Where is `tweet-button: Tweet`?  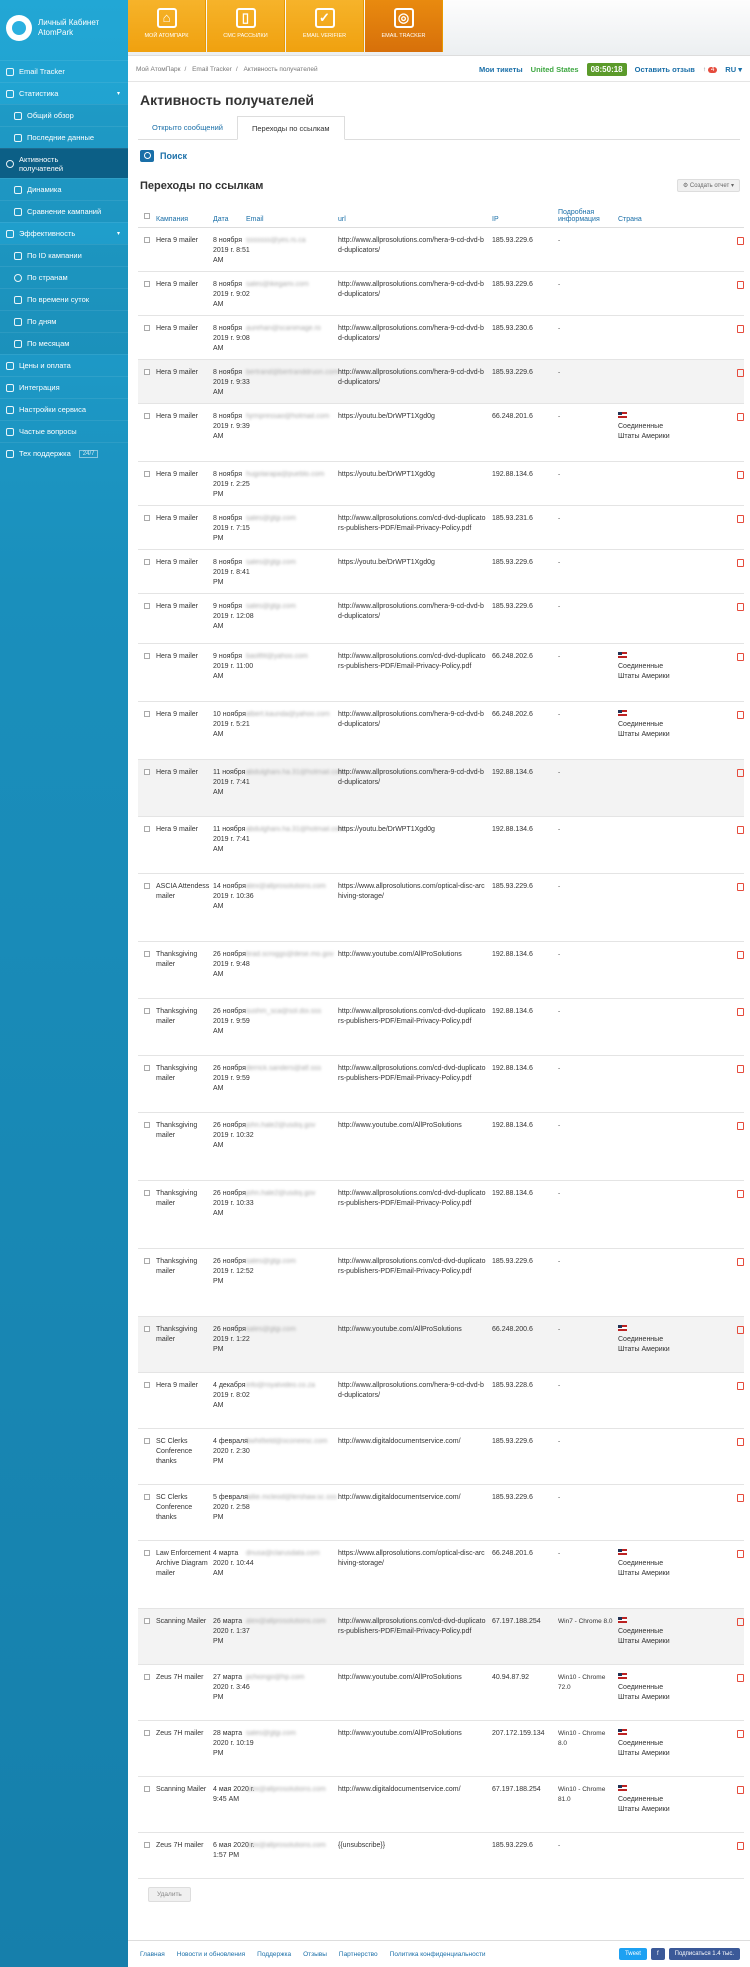
tweet-button: Tweet is located at coordinates (632, 1954).